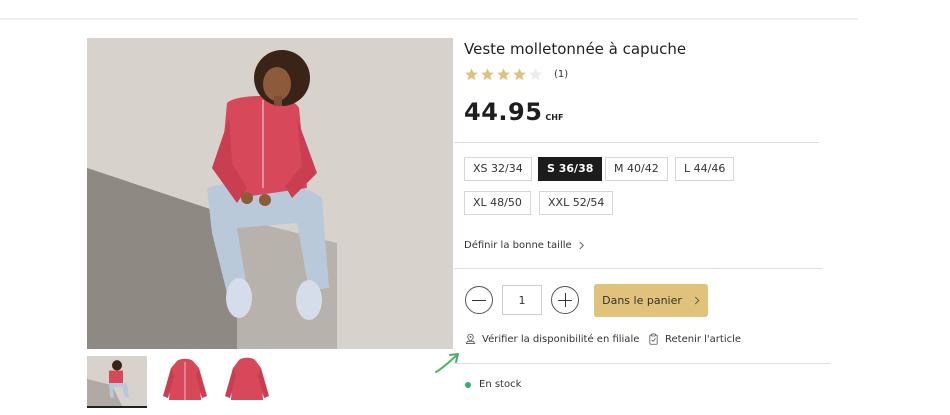  What do you see at coordinates (498, 169) in the screenshot?
I see `size-option-xs: XS 32/34` at bounding box center [498, 169].